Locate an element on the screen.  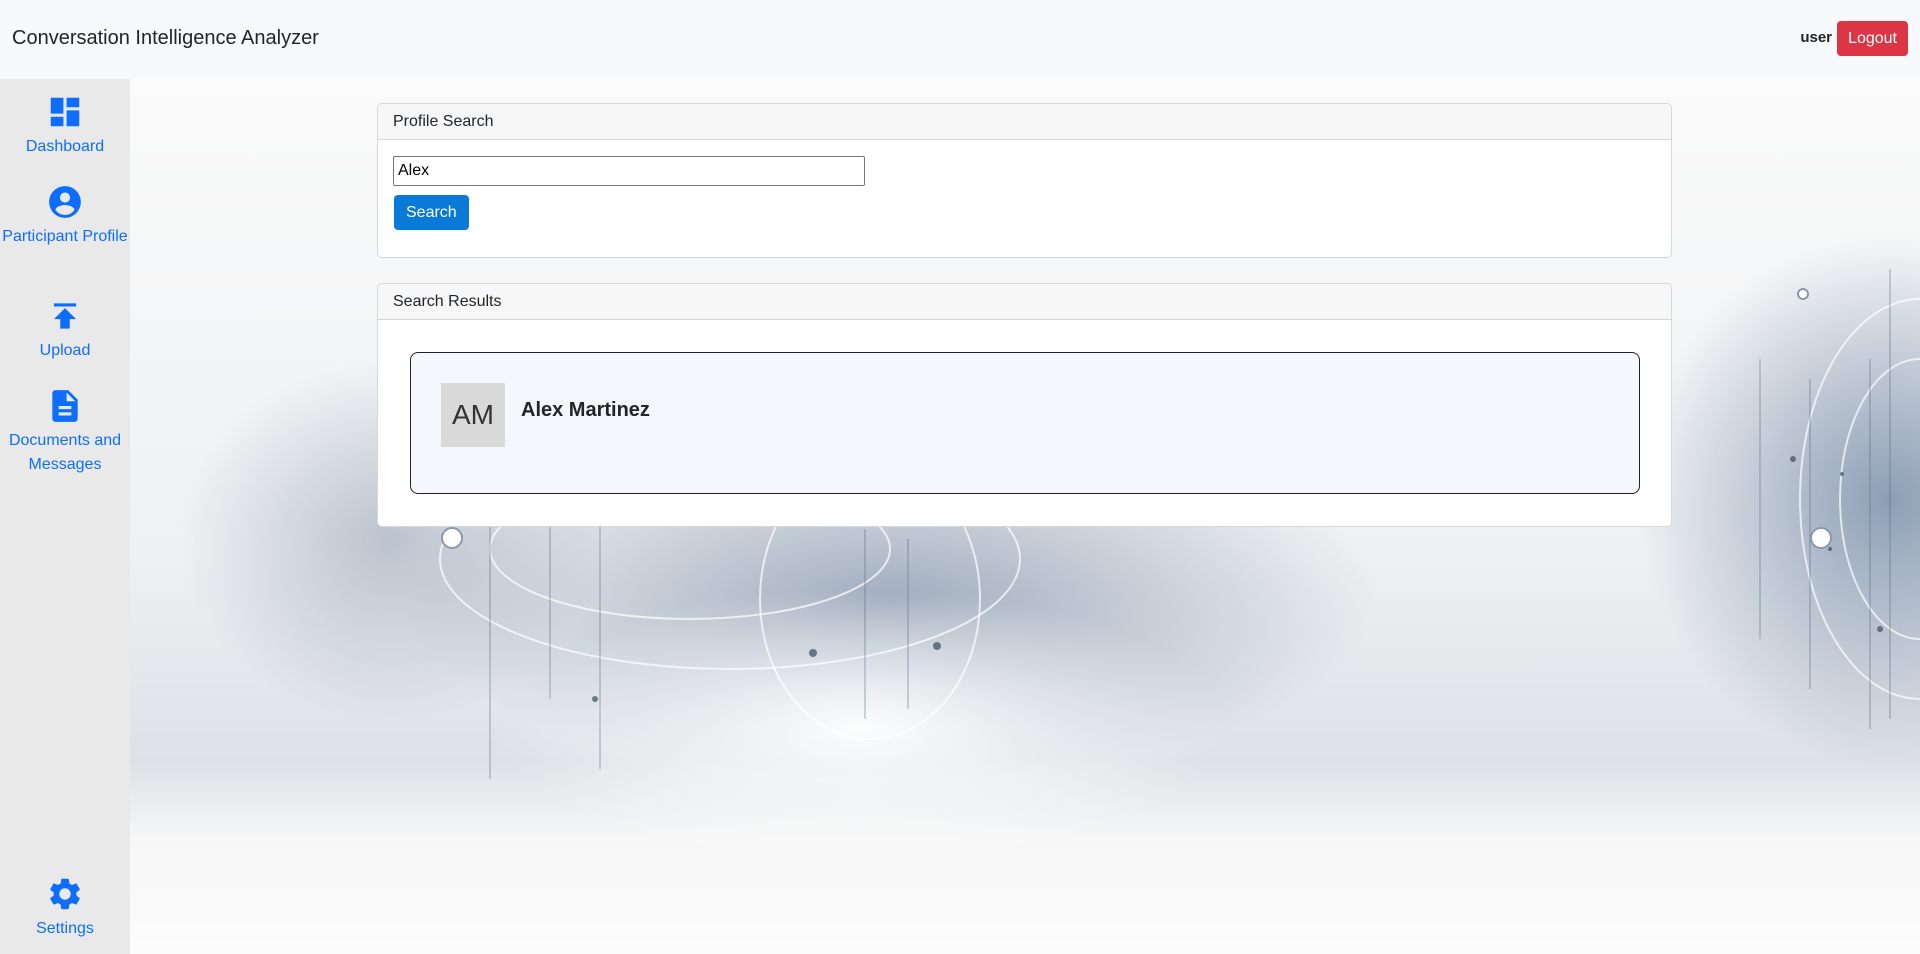
sidebar-item-label: Dashboard is located at coordinates (65, 146).